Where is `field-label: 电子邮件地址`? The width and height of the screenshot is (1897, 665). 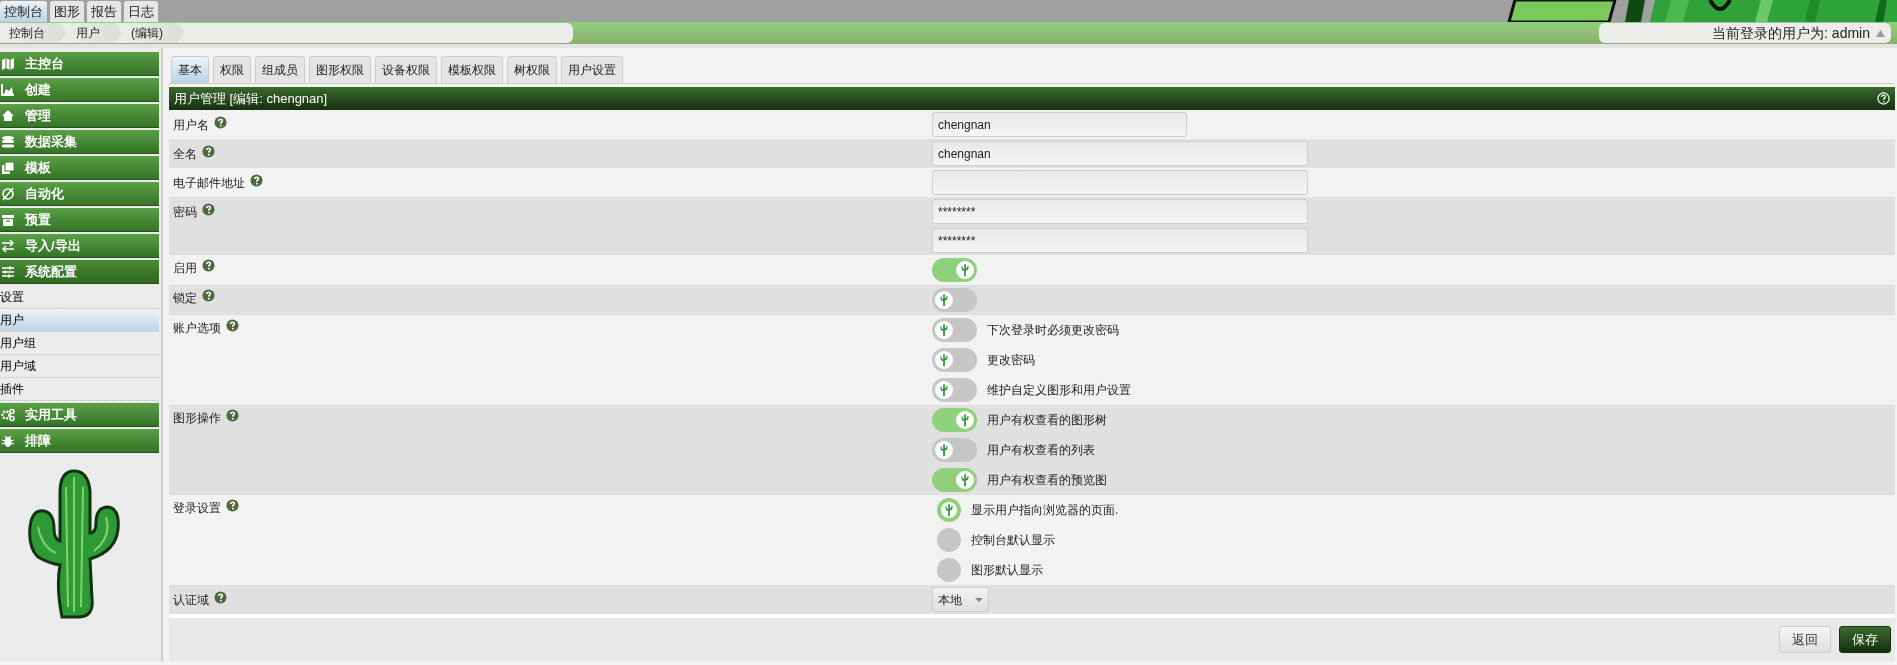 field-label: 电子邮件地址 is located at coordinates (209, 183).